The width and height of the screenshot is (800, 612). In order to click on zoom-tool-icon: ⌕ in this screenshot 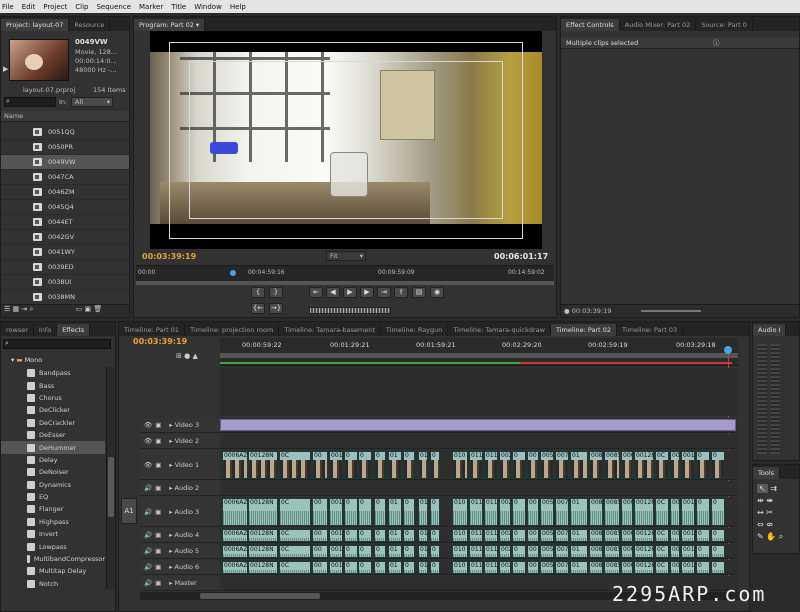, I will do `click(781, 536)`.